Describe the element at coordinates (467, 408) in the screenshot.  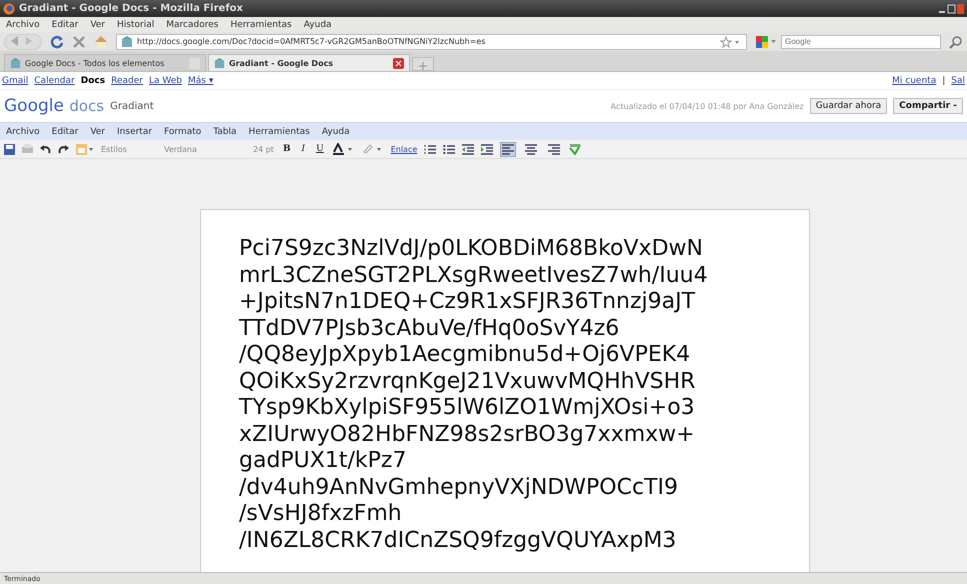
I see `document-text-line: TYsp9KbXylpiSF955lW6lZO1WmjXOsi+o3` at that location.